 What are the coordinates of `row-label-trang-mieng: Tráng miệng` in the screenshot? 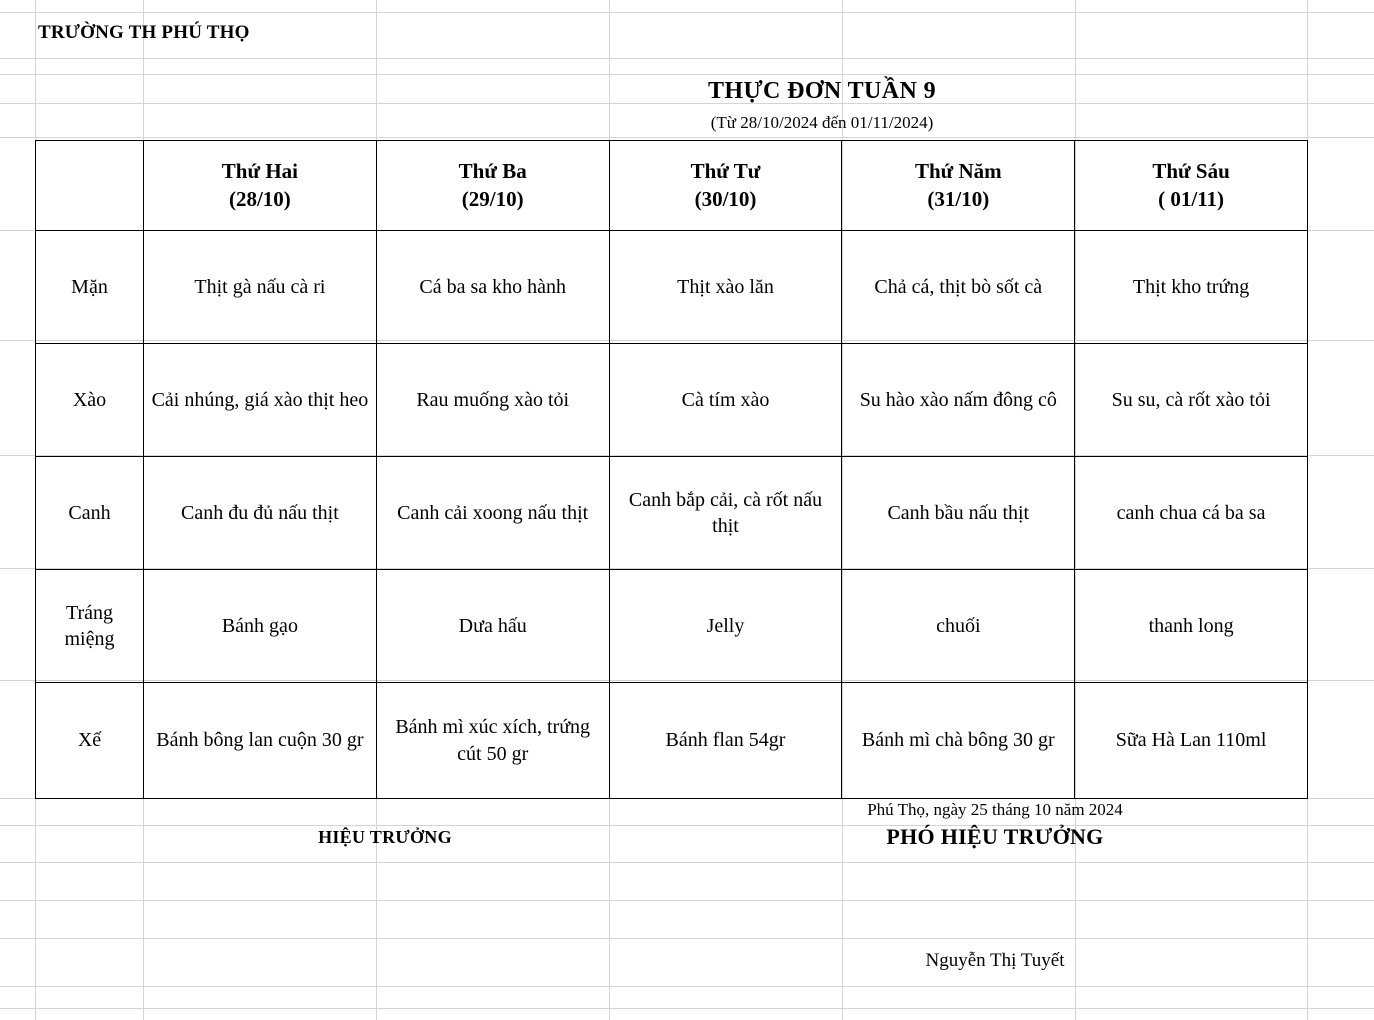 It's located at (89, 626).